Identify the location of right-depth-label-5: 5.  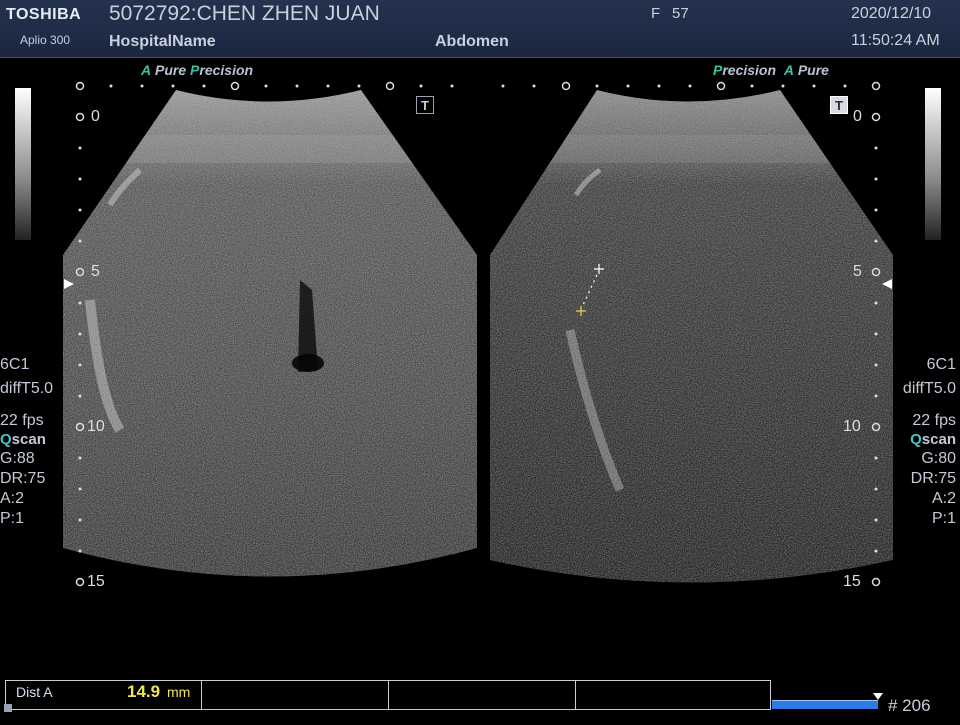
(857, 271).